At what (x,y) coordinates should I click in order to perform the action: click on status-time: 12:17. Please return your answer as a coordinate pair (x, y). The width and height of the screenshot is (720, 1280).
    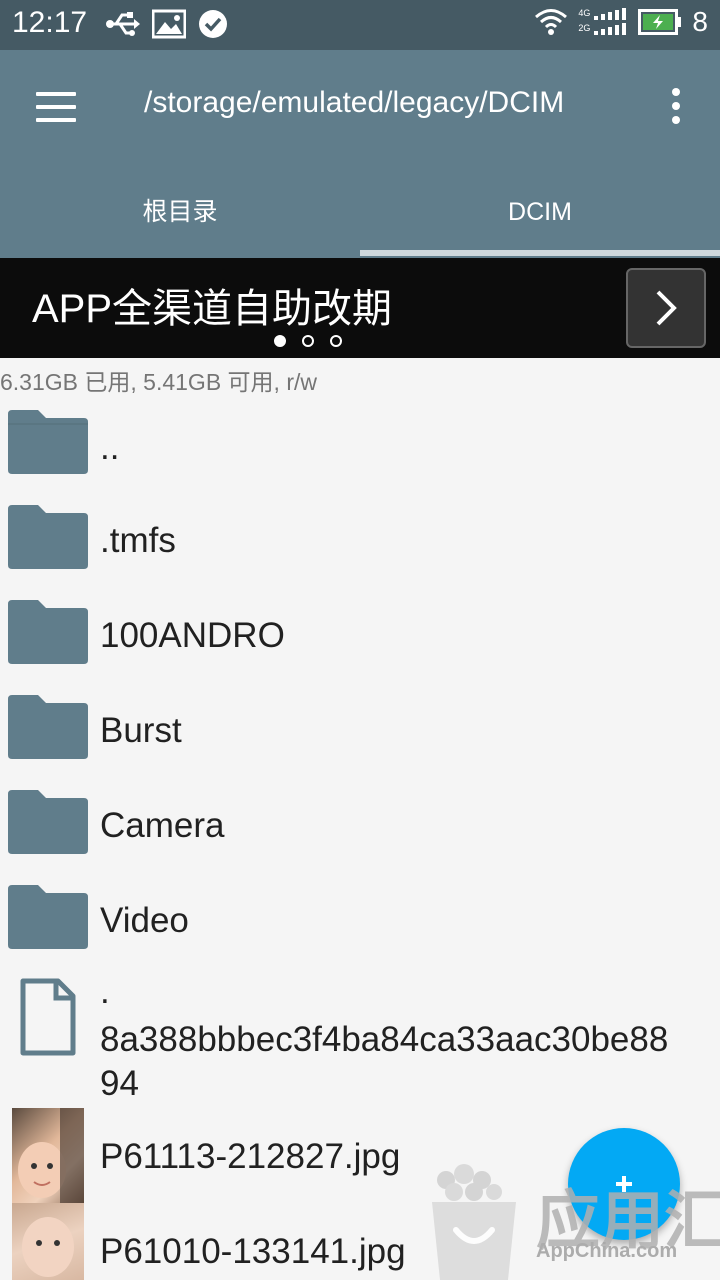
    Looking at the image, I should click on (50, 22).